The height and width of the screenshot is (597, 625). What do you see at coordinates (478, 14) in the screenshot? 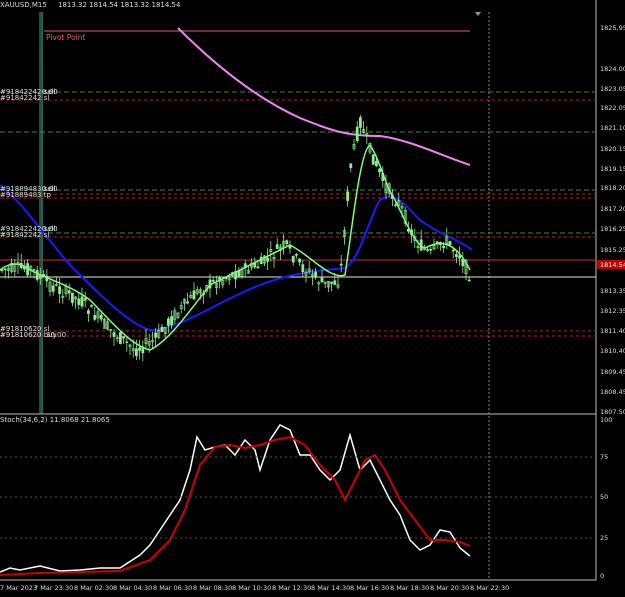
I see `chart-shift-icon` at bounding box center [478, 14].